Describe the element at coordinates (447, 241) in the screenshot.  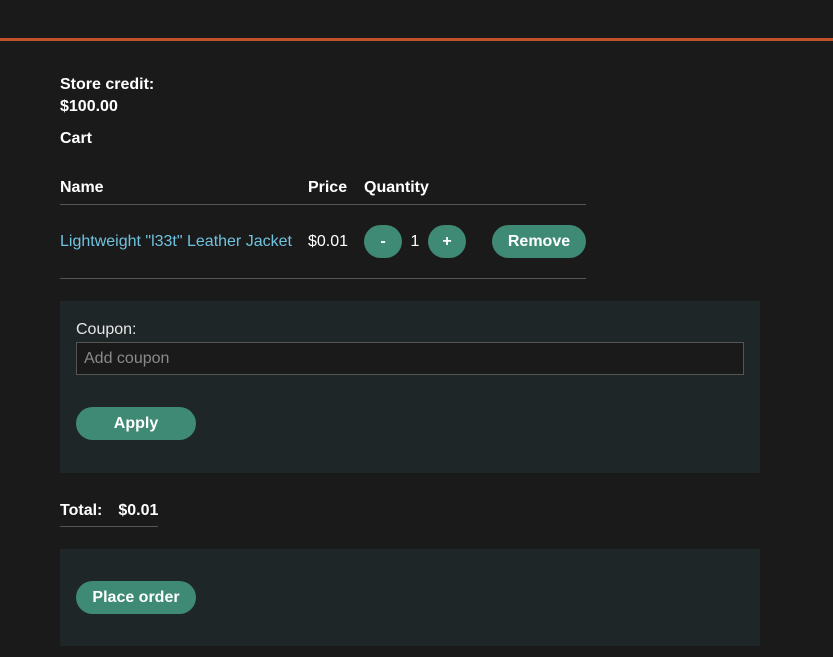
I see `increment-quantity-button: +` at that location.